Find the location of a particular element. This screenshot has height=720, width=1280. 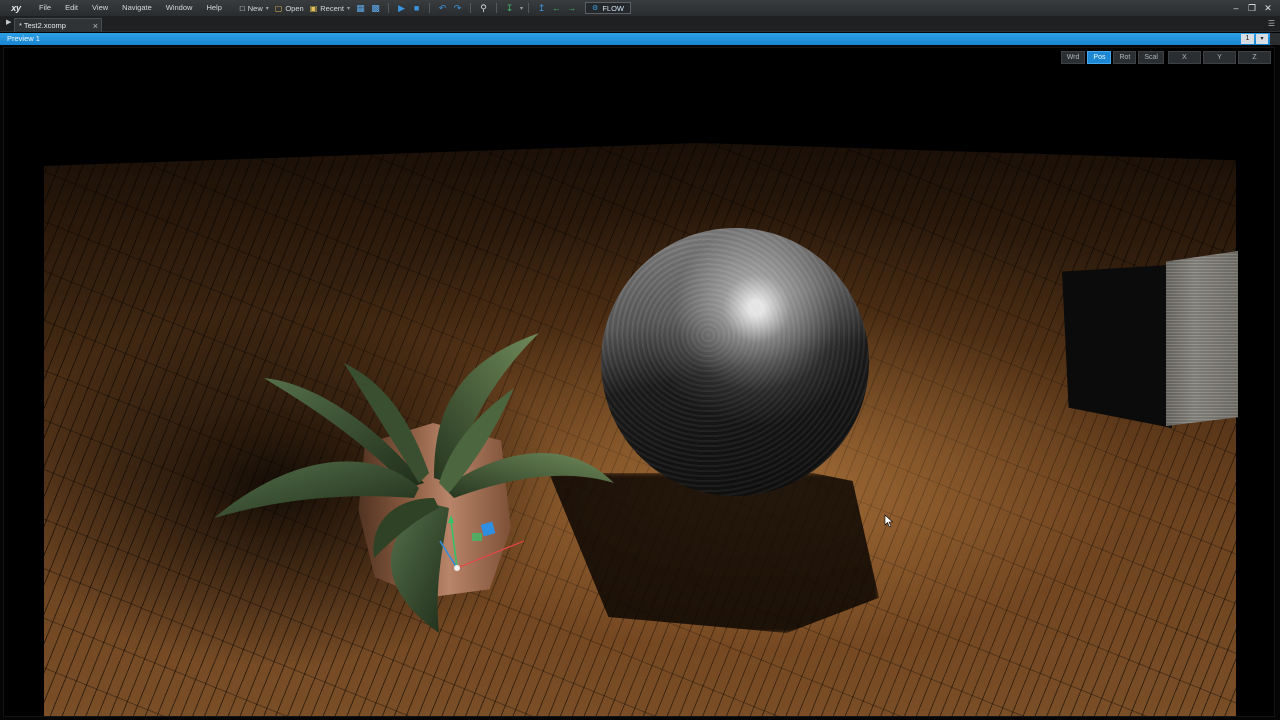

new-button: □ New ▾ is located at coordinates (254, 8).